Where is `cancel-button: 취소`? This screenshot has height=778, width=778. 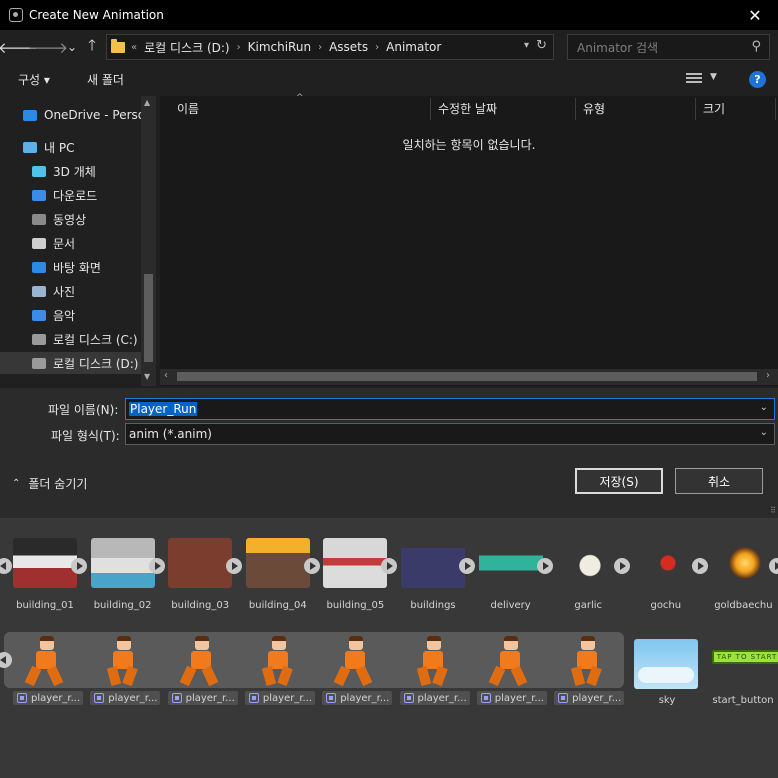 cancel-button: 취소 is located at coordinates (719, 481).